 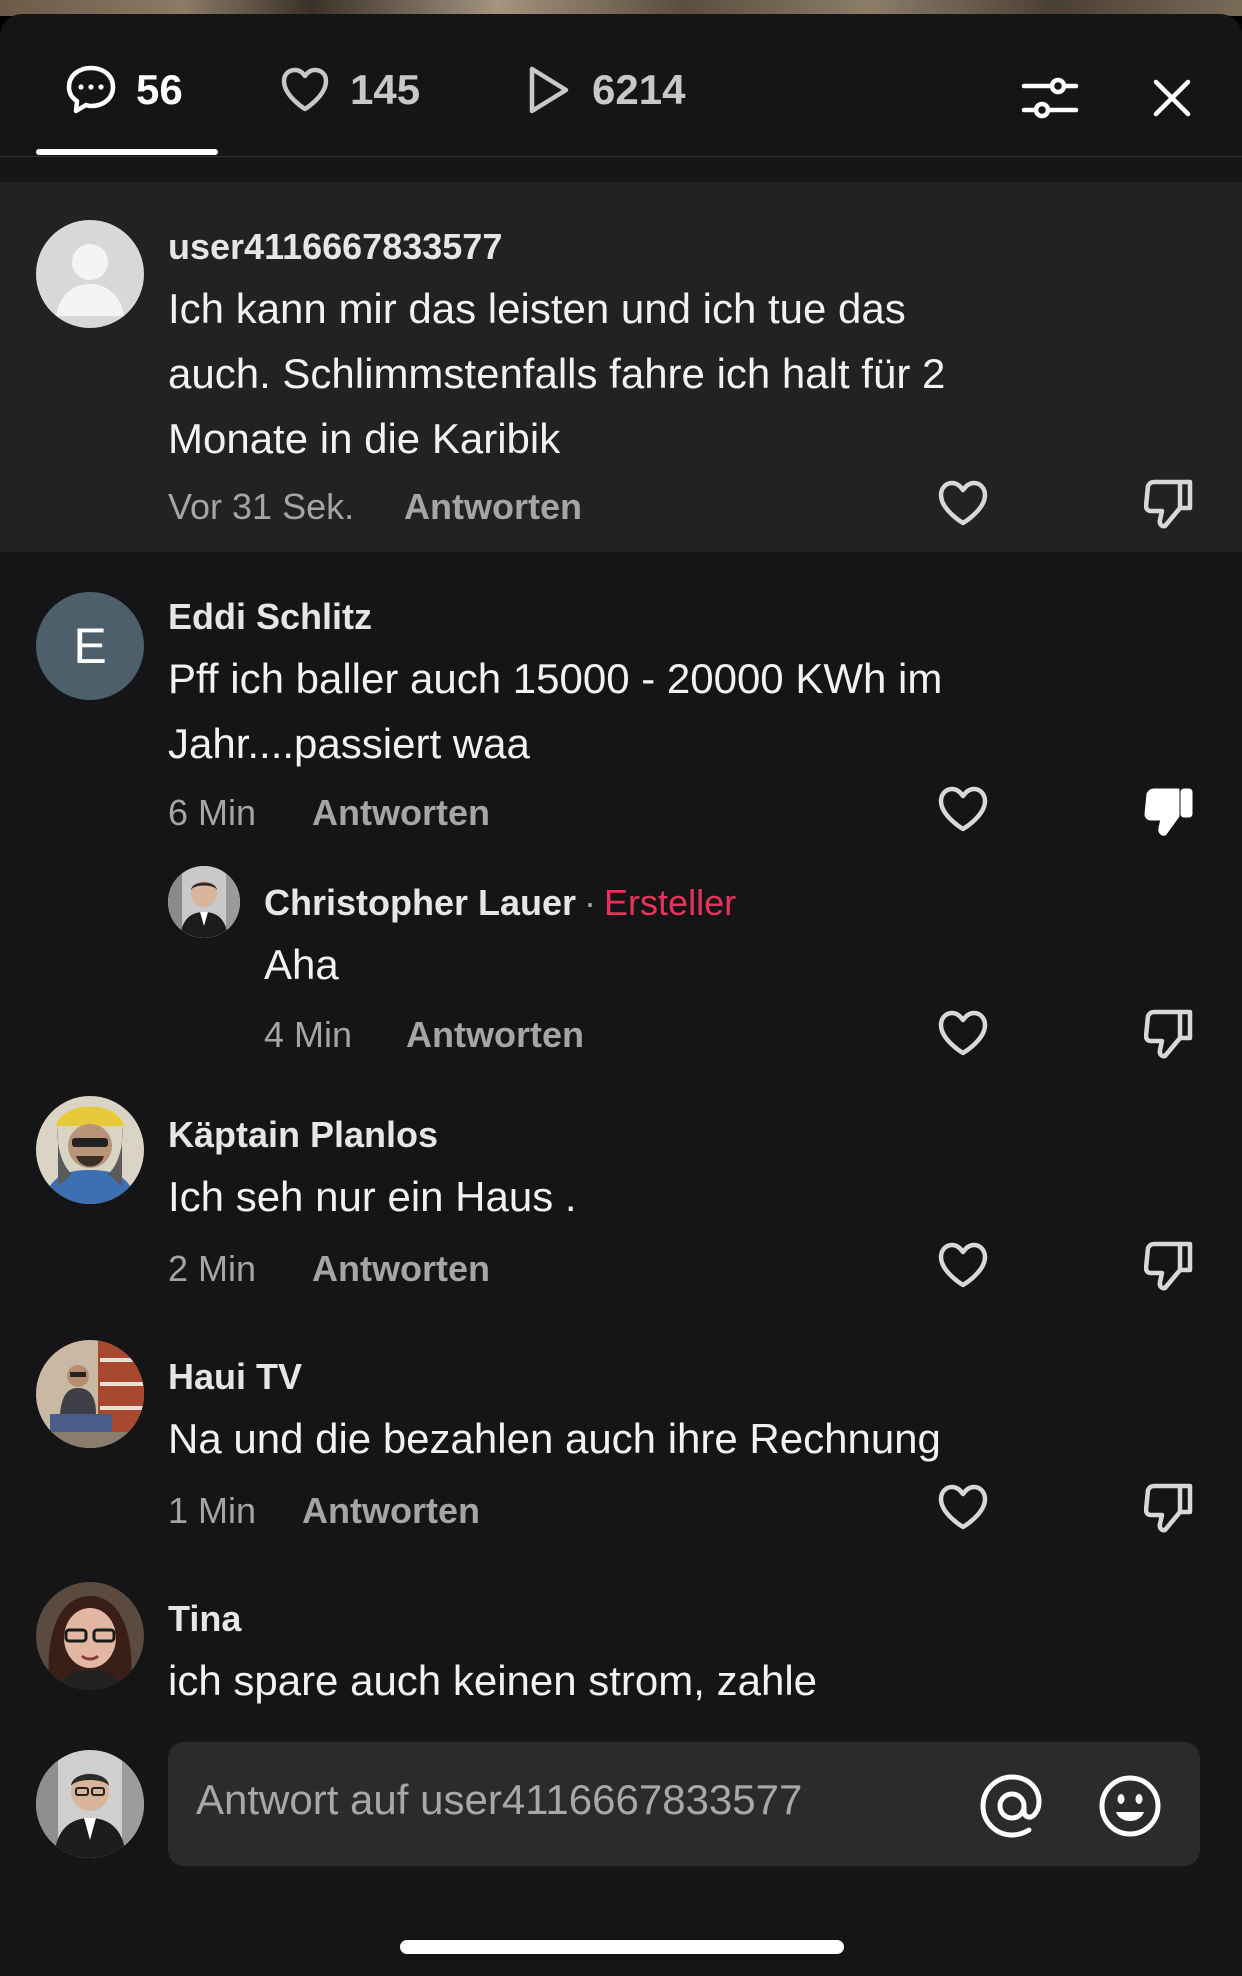 I want to click on avatar-haui, so click(x=90, y=1394).